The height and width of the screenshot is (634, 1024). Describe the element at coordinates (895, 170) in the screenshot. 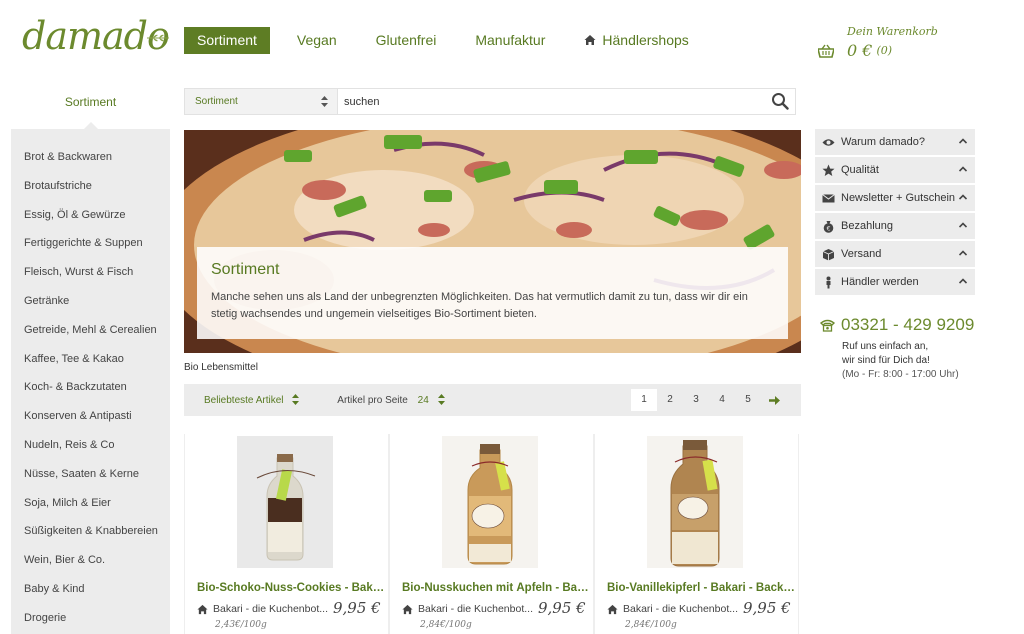

I see `info-qualitaet: Qualität` at that location.